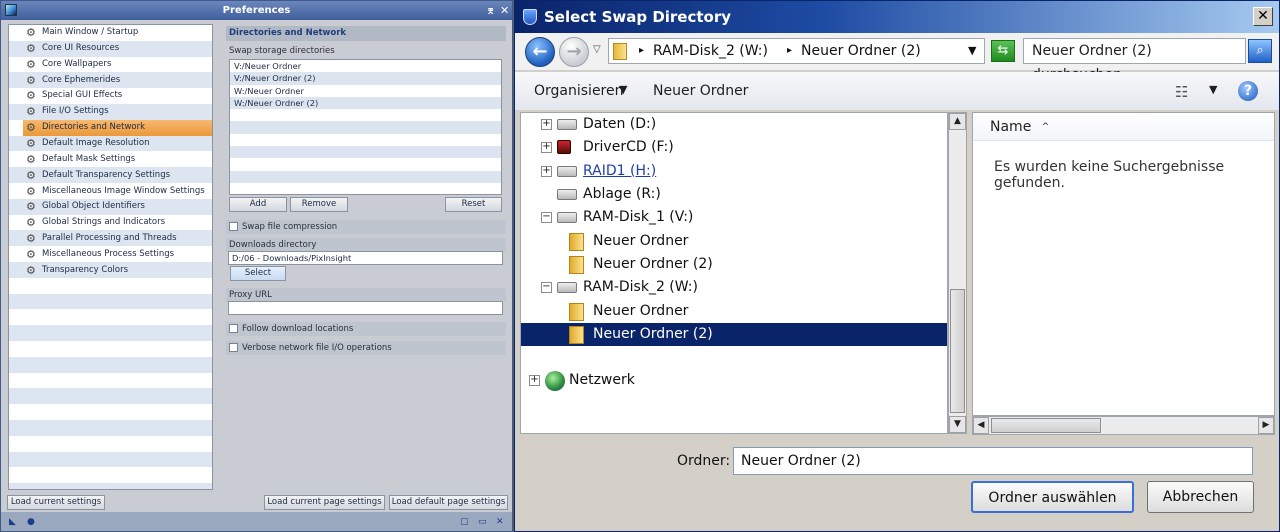 This screenshot has width=1280, height=532. What do you see at coordinates (1052, 497) in the screenshot?
I see `choose-folder-button: Ordner auswählen` at bounding box center [1052, 497].